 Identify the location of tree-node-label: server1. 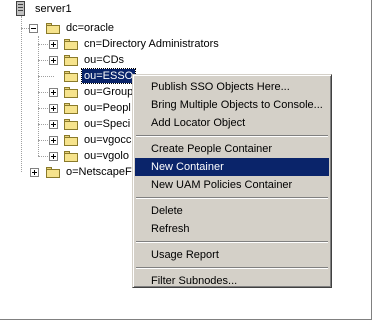
(53, 9).